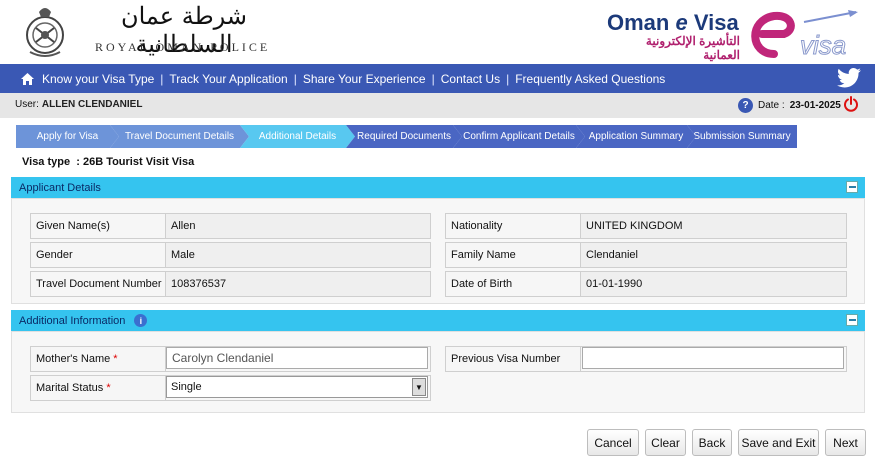  I want to click on travel-document-number-label: Travel Document Number, so click(98, 284).